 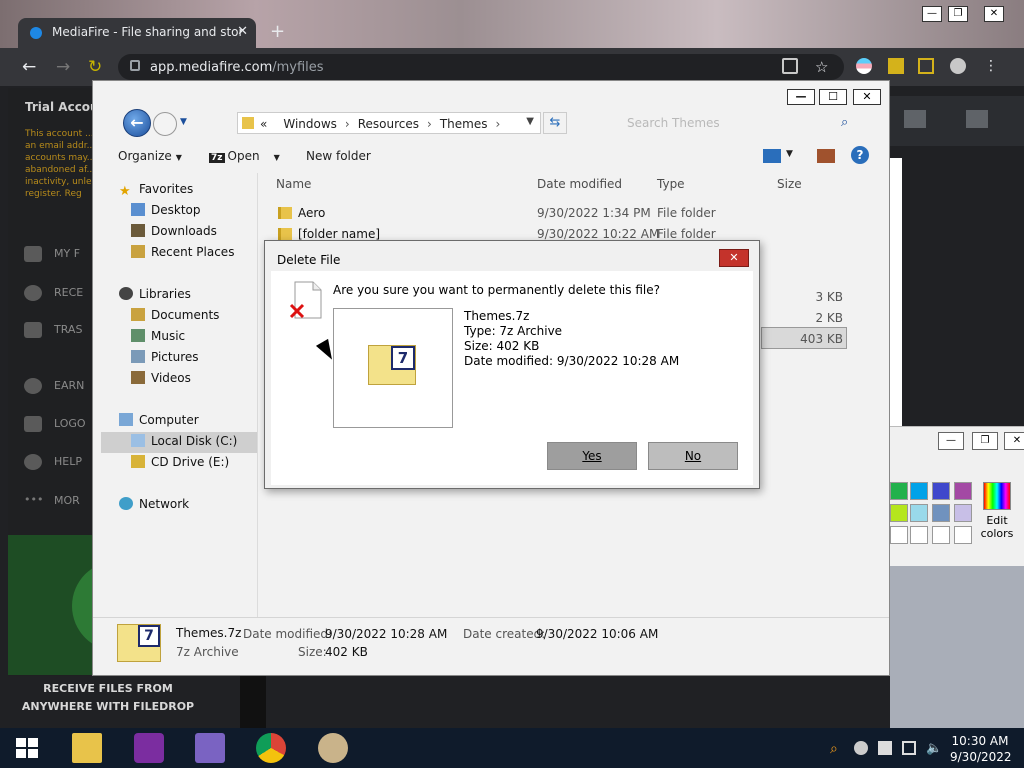 I want to click on extensions-puzzle-icon, so click(x=896, y=66).